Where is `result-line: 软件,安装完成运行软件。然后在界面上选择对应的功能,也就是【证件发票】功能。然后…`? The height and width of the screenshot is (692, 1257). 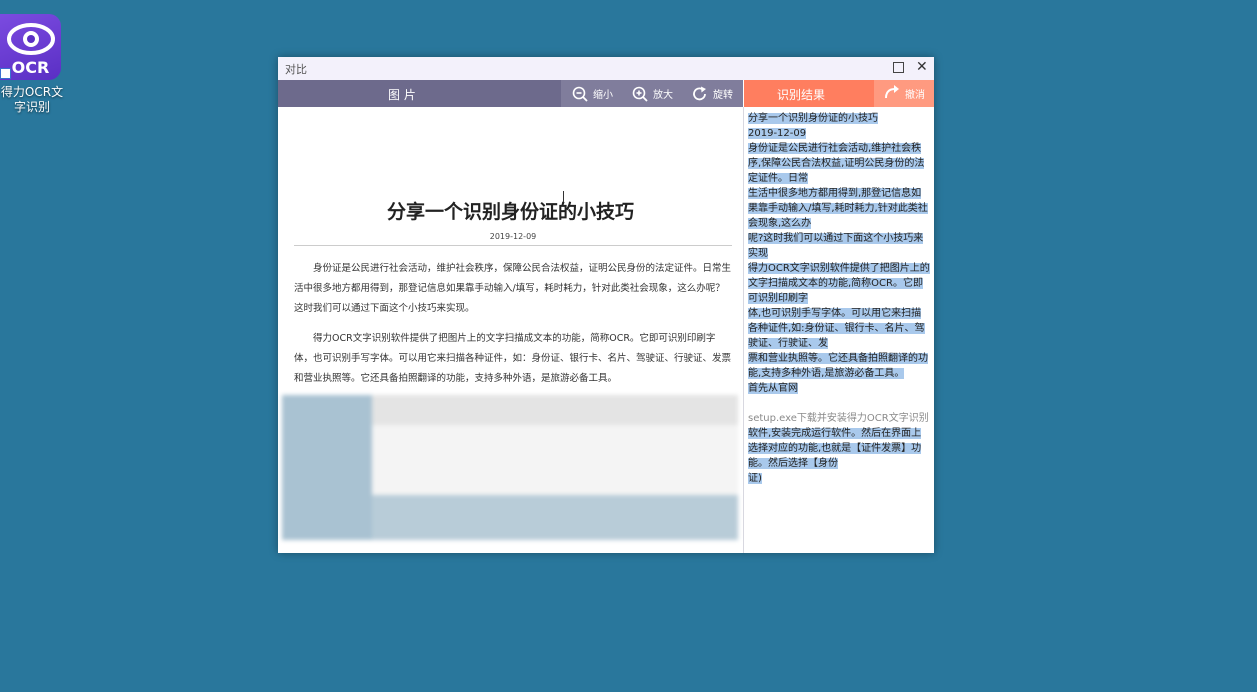
result-line: 软件,安装完成运行软件。然后在界面上选择对应的功能,也就是【证件发票】功能。然后… is located at coordinates (835, 448).